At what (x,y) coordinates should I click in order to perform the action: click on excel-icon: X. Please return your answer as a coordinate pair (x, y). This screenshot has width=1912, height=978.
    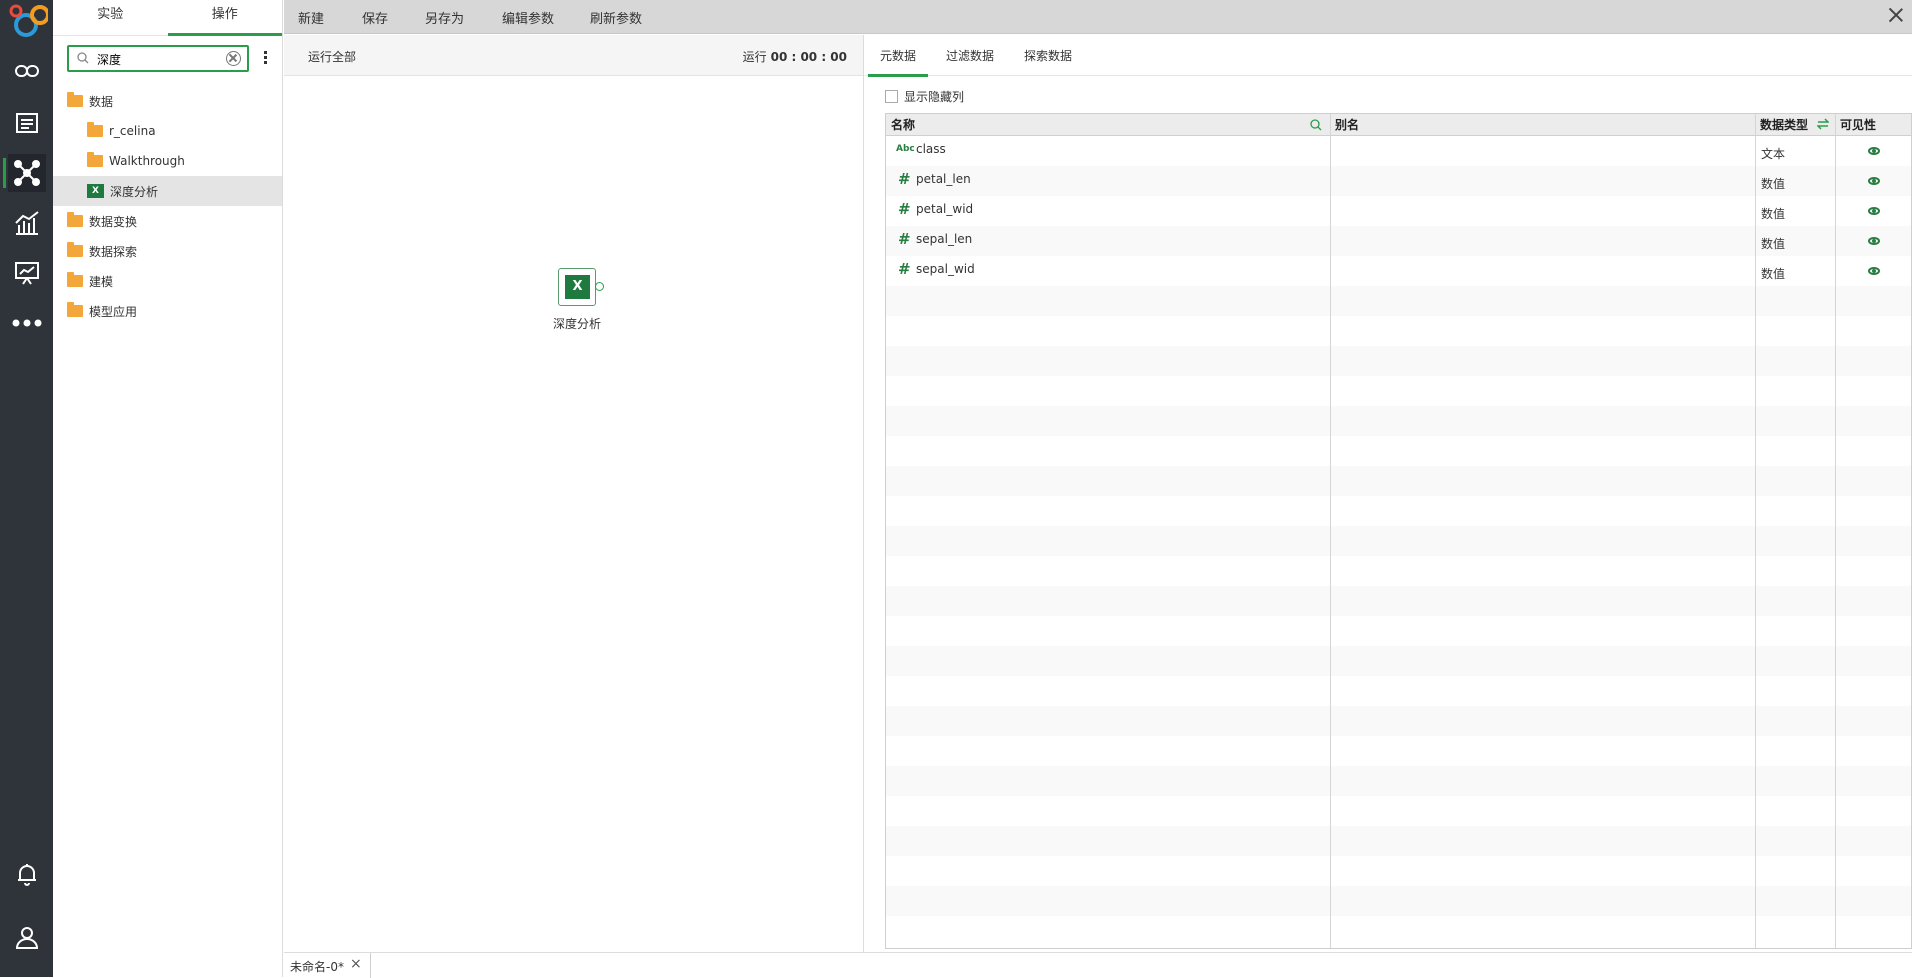
    Looking at the image, I should click on (95, 191).